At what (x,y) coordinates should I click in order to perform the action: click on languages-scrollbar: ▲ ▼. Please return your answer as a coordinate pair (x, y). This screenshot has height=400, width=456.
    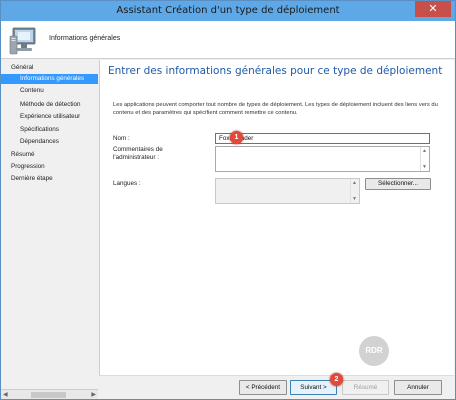
    Looking at the image, I should click on (354, 191).